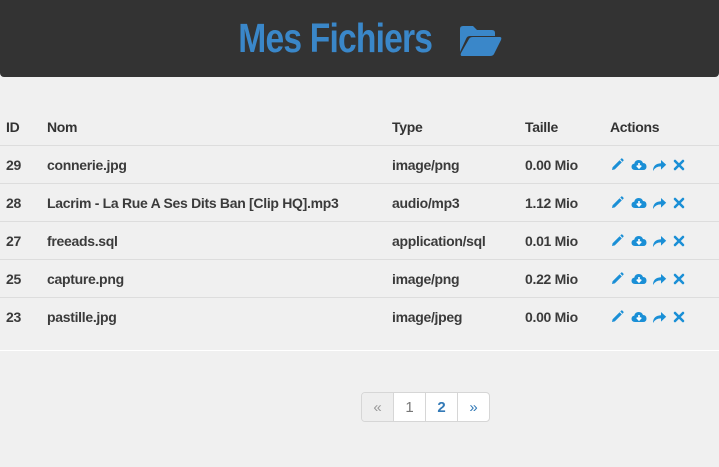 The width and height of the screenshot is (719, 467). I want to click on cell-type: audio/mp3, so click(458, 202).